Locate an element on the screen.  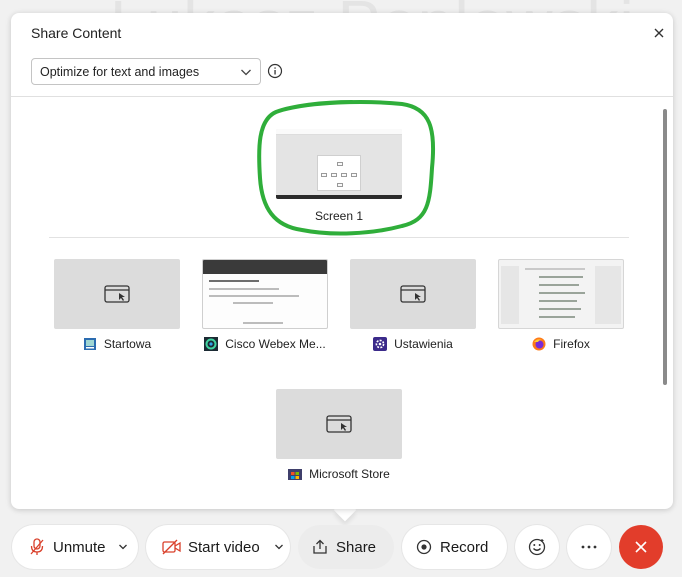
app-tile-ustawienia: Ustawienia is located at coordinates (413, 305).